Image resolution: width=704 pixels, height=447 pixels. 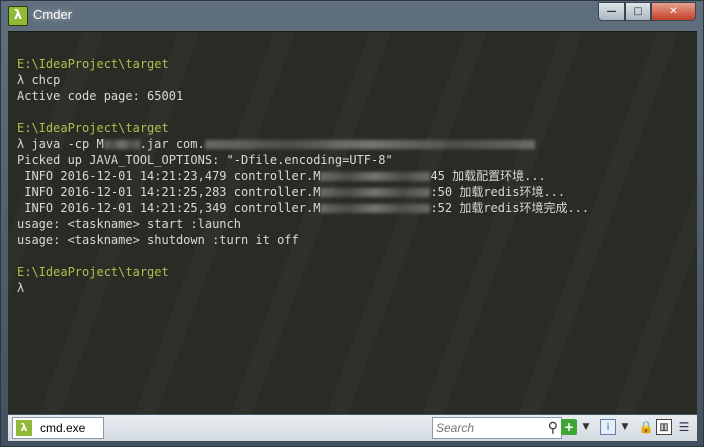 I want to click on close-button: ✕, so click(x=673, y=11).